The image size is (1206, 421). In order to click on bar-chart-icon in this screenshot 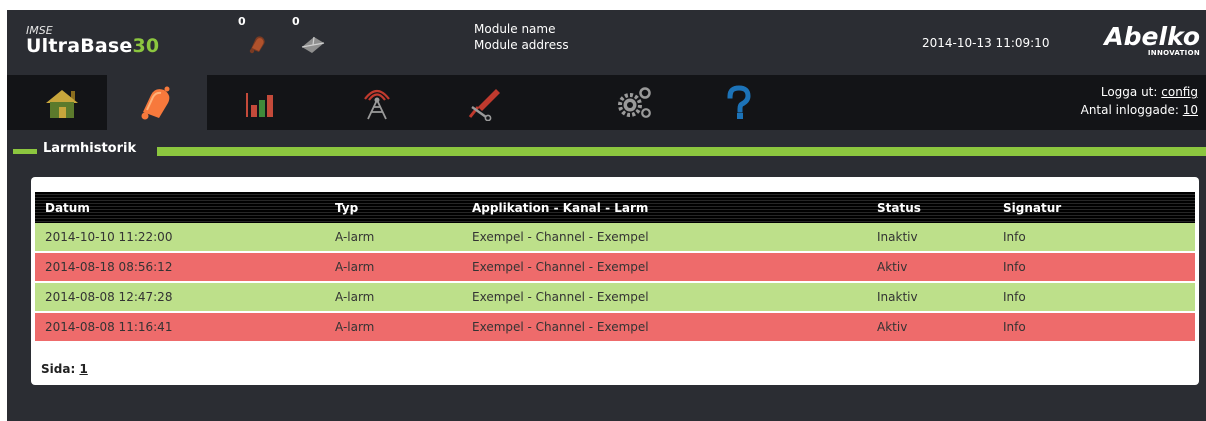, I will do `click(259, 104)`.